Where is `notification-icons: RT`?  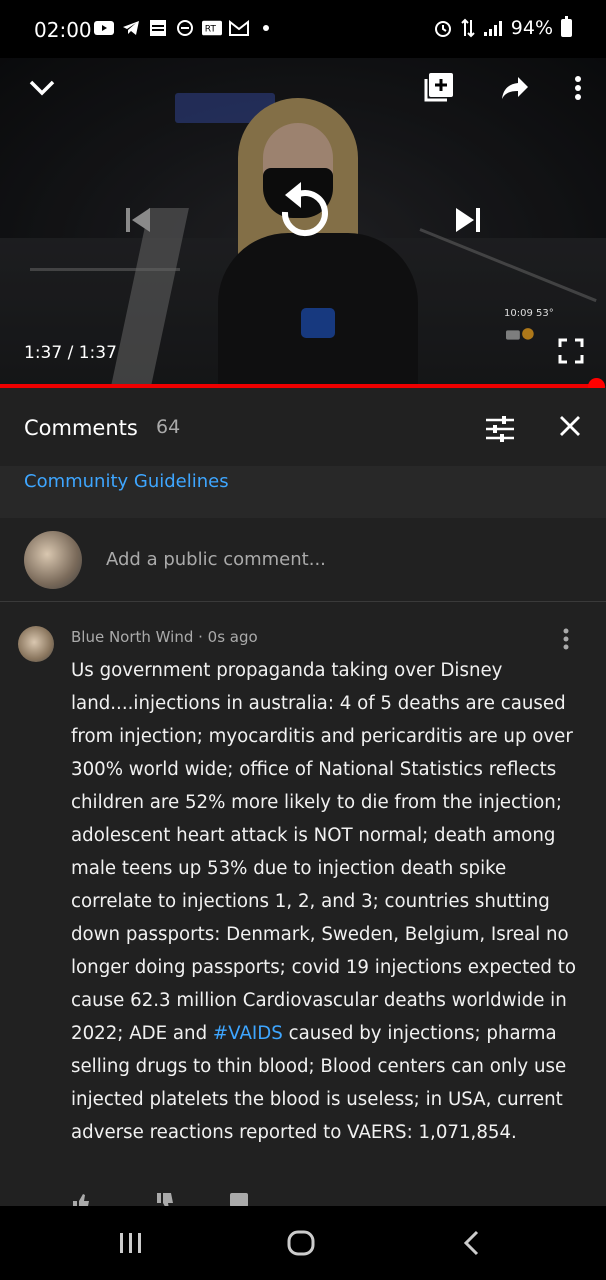
notification-icons: RT is located at coordinates (185, 28).